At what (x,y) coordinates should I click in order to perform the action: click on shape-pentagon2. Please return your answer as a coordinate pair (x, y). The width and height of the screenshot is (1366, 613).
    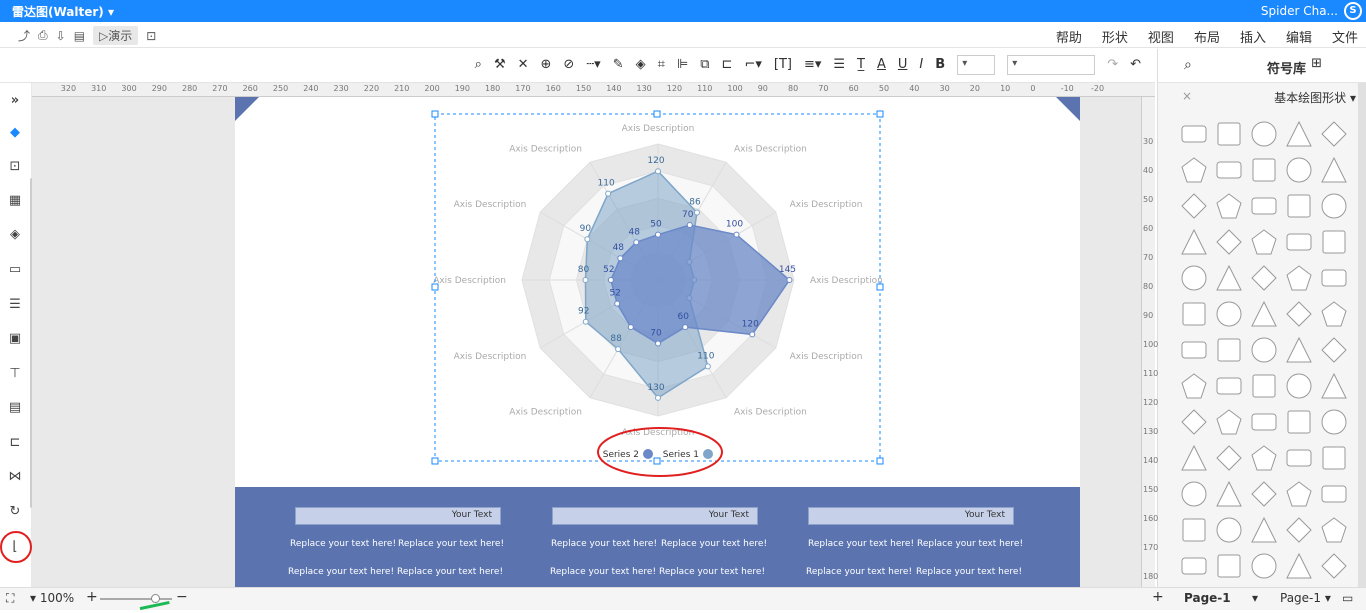
    Looking at the image, I should click on (1193, 242).